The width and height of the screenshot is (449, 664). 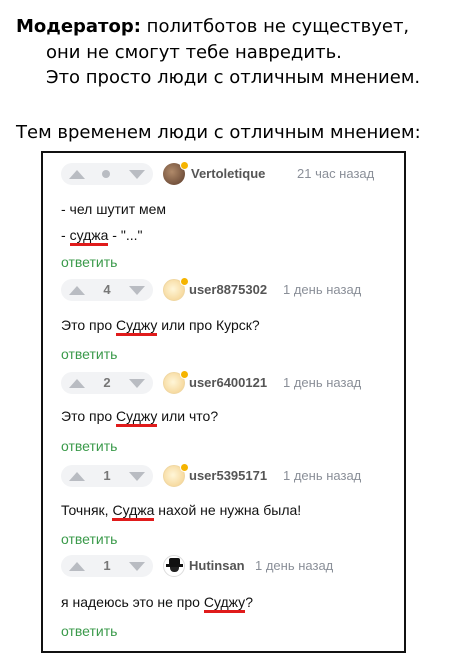 I want to click on moderator-line-1: Модератор: политботов не существует,, so click(x=212, y=26).